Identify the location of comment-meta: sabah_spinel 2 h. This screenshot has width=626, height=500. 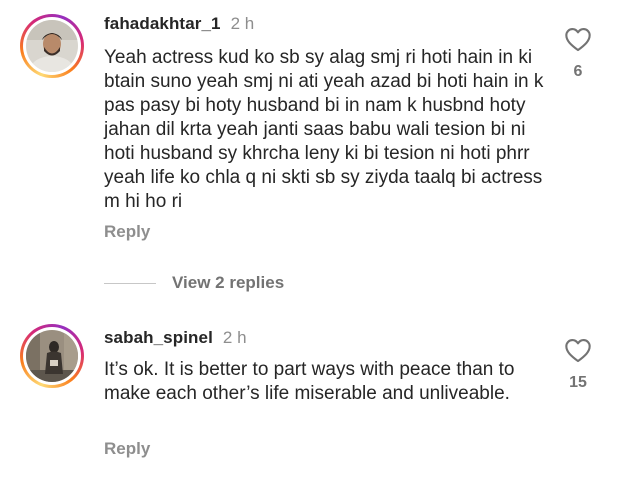
(175, 338).